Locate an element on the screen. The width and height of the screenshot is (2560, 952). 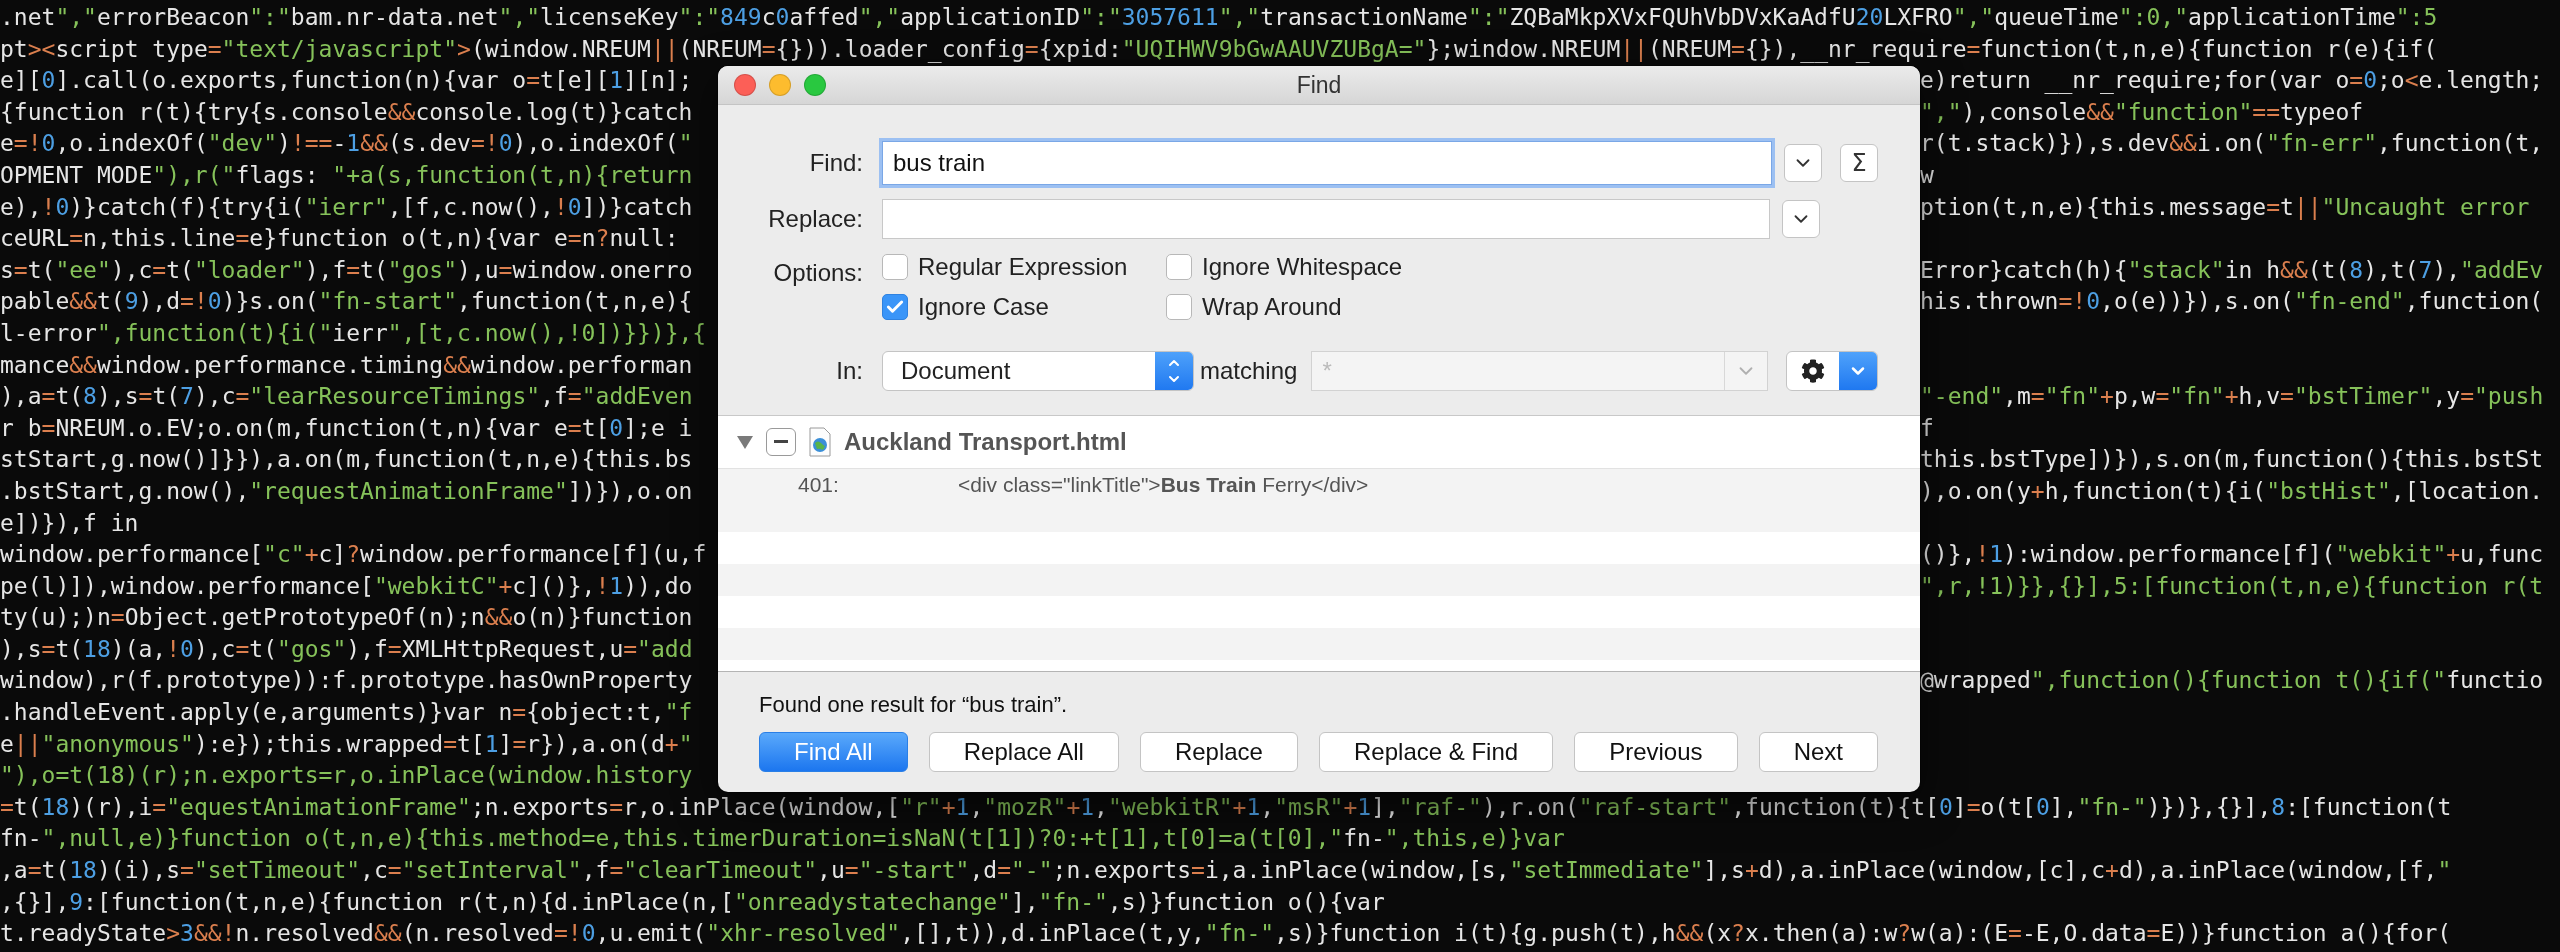
code-line: ceURL=n,this.line=e}function o(t,n){var e=n?null: is located at coordinates (339, 239).